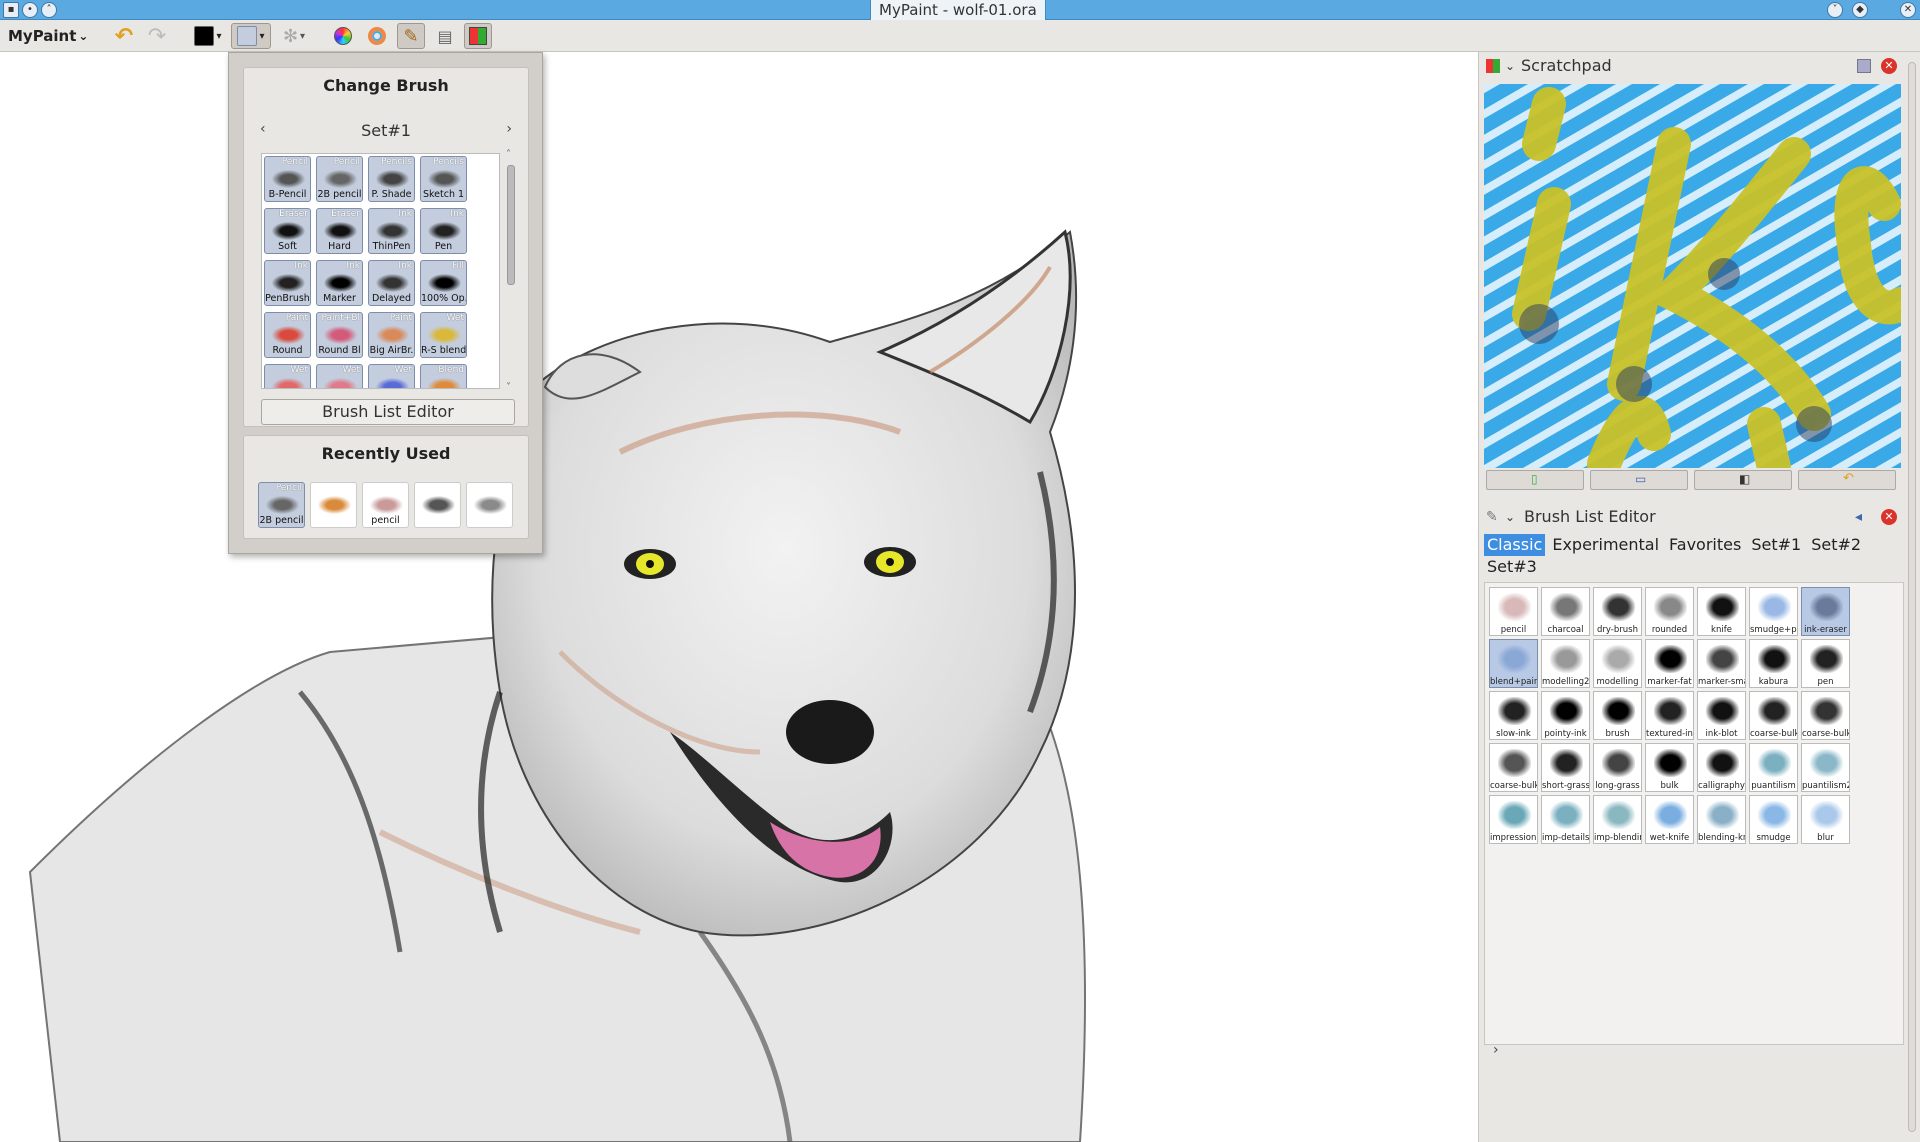  Describe the element at coordinates (287, 231) in the screenshot. I see `brush-preset-cell: Eraser Soft` at that location.